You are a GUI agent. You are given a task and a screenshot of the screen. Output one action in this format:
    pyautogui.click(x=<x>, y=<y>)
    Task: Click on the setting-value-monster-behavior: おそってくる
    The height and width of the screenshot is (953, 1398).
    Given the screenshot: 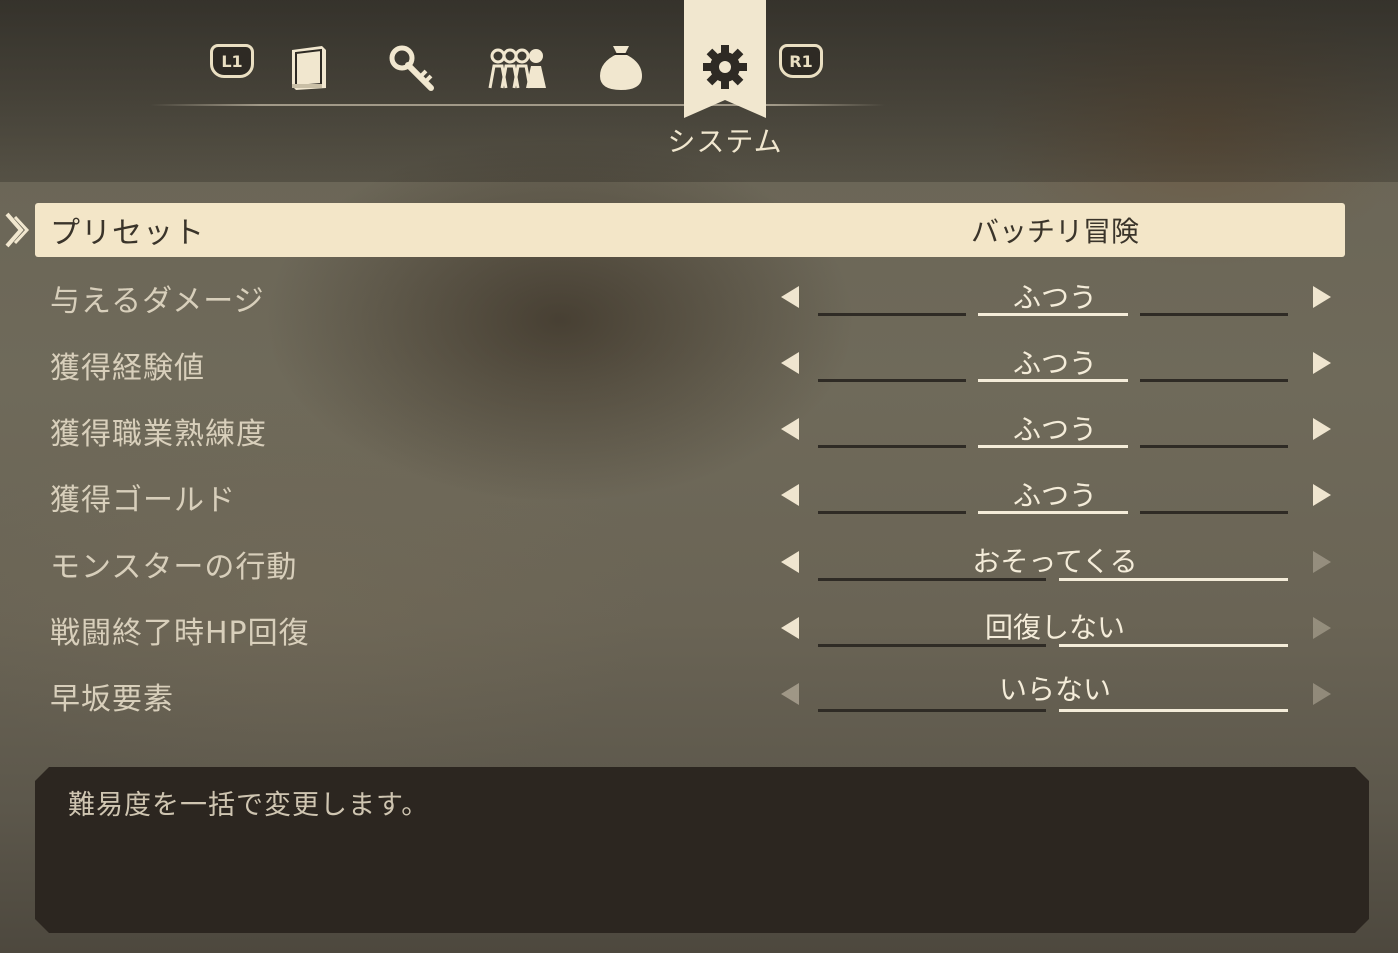 What is the action you would take?
    pyautogui.click(x=1055, y=560)
    